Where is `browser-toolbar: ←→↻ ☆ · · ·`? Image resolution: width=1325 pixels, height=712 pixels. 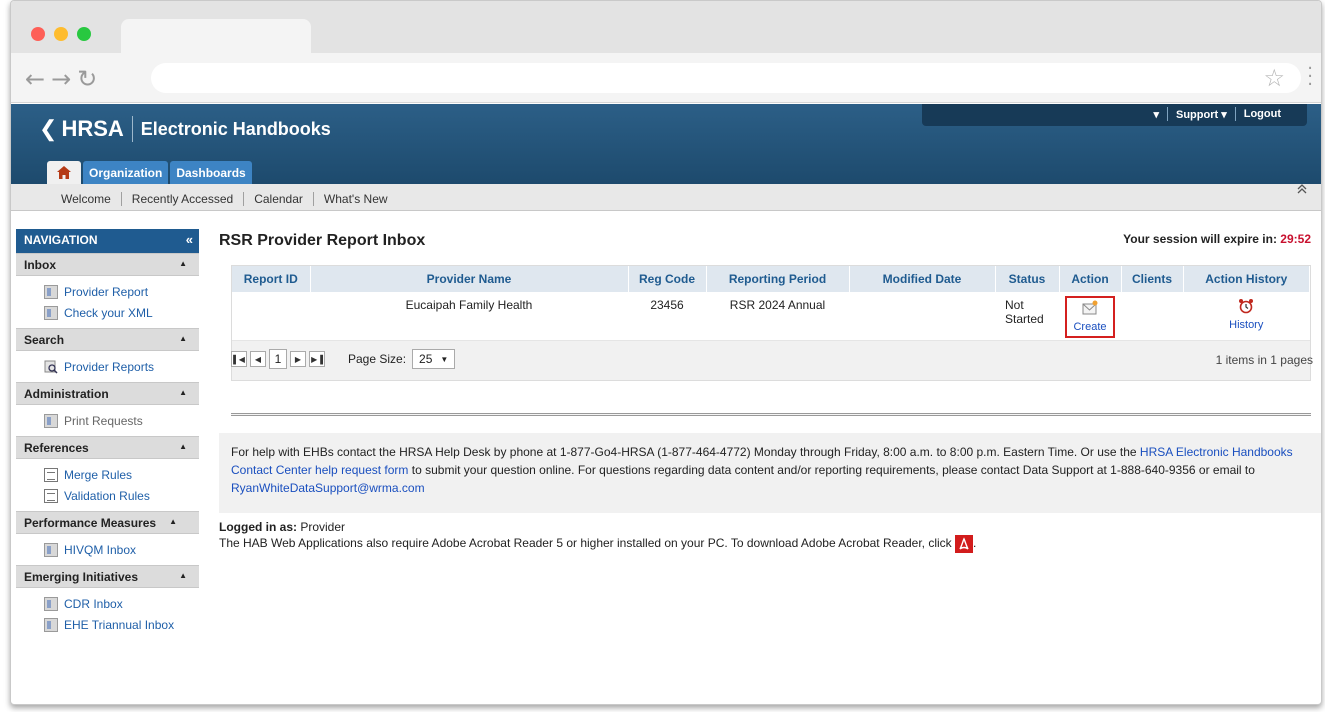 browser-toolbar: ←→↻ ☆ · · · is located at coordinates (666, 78).